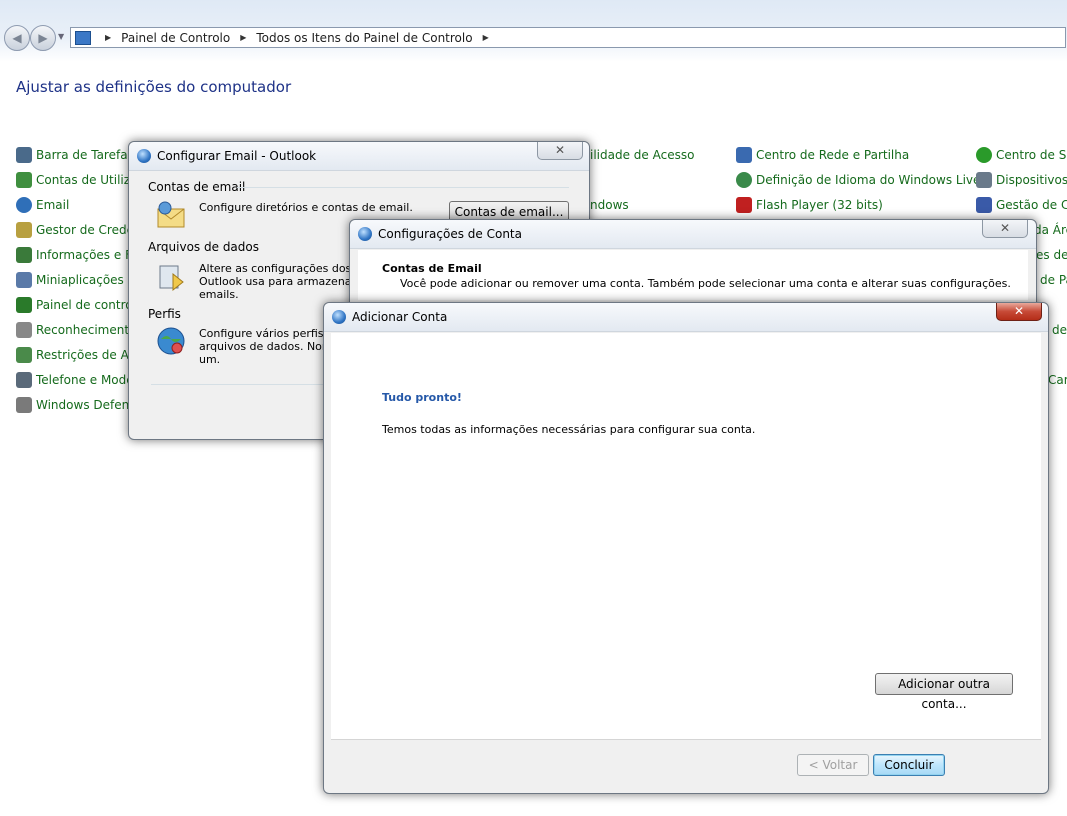 The image size is (1067, 816). I want to click on cp-item-col4-8: Car, so click(1057, 380).